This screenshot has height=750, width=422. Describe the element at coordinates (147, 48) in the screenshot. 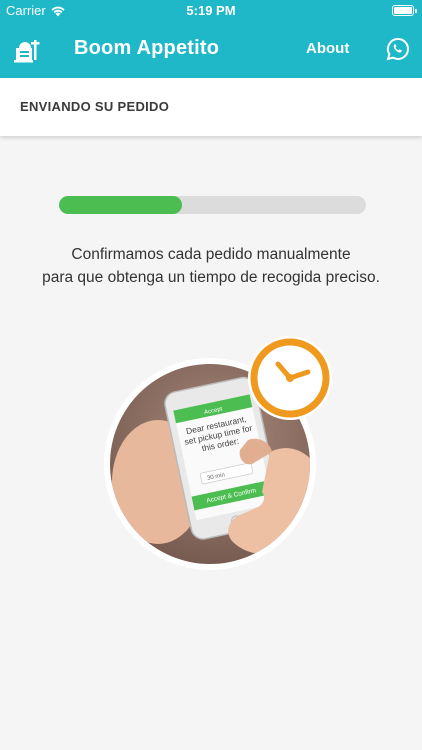

I see `app-title: Boom Appetito` at that location.